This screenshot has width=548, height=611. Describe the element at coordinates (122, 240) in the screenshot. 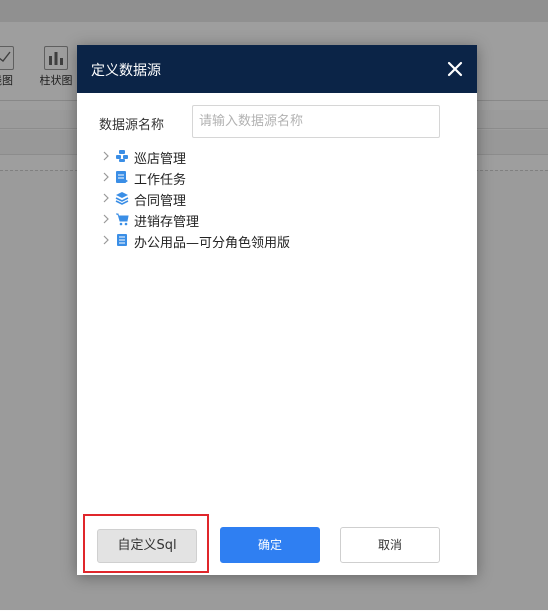

I see `document-icon` at that location.